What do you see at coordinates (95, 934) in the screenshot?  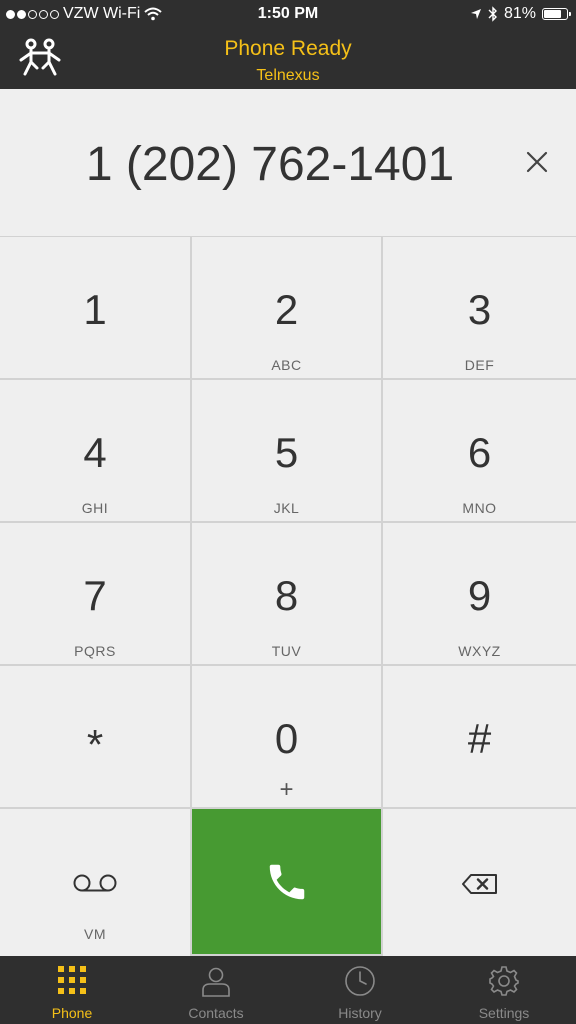 I see `voicemail-label: VM` at bounding box center [95, 934].